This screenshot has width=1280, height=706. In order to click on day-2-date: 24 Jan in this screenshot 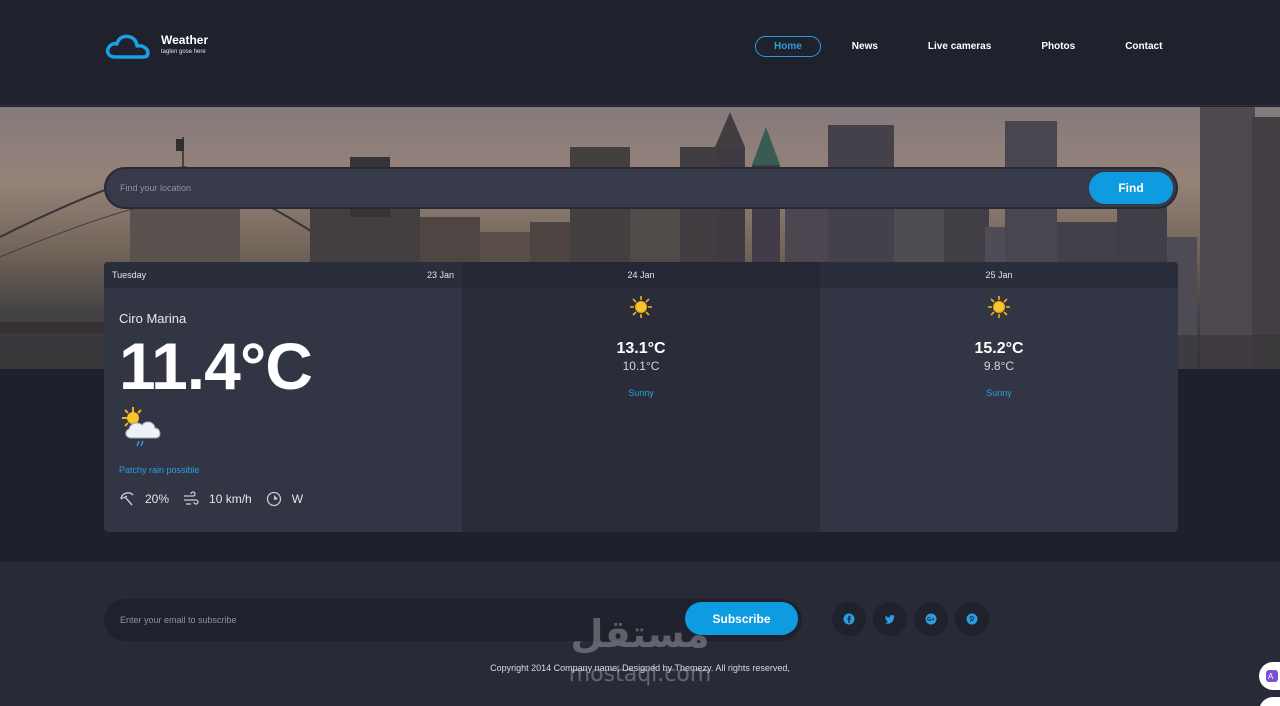, I will do `click(641, 275)`.